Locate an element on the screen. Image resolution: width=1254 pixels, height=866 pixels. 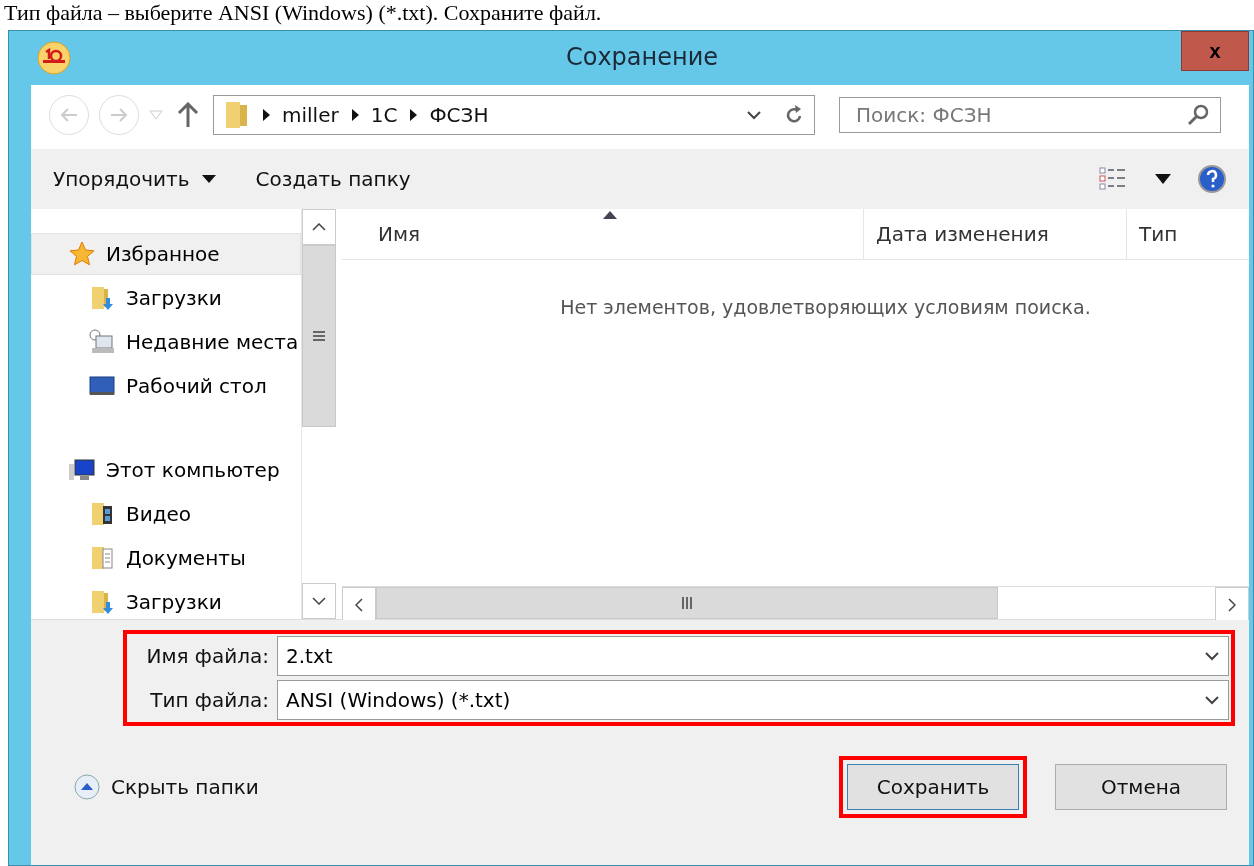
right-arrow-icon is located at coordinates (119, 115).